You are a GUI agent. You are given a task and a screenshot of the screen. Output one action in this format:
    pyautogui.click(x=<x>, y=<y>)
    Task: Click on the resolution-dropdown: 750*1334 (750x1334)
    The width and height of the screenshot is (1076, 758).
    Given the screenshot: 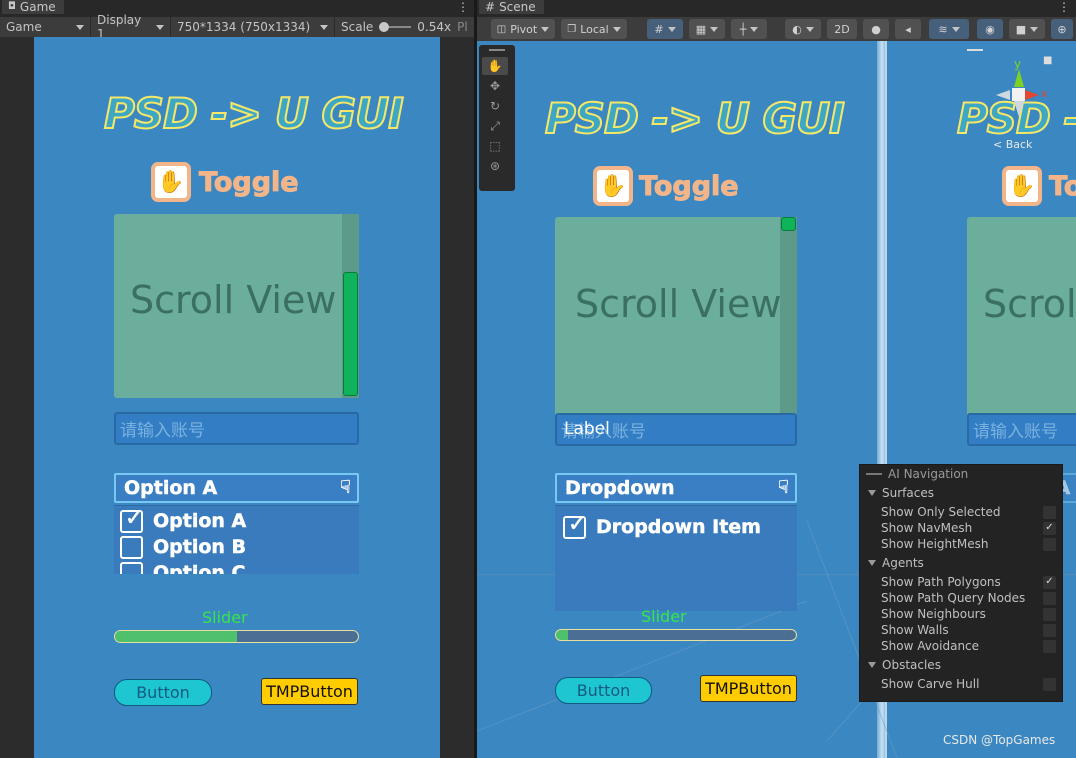 What is the action you would take?
    pyautogui.click(x=252, y=27)
    